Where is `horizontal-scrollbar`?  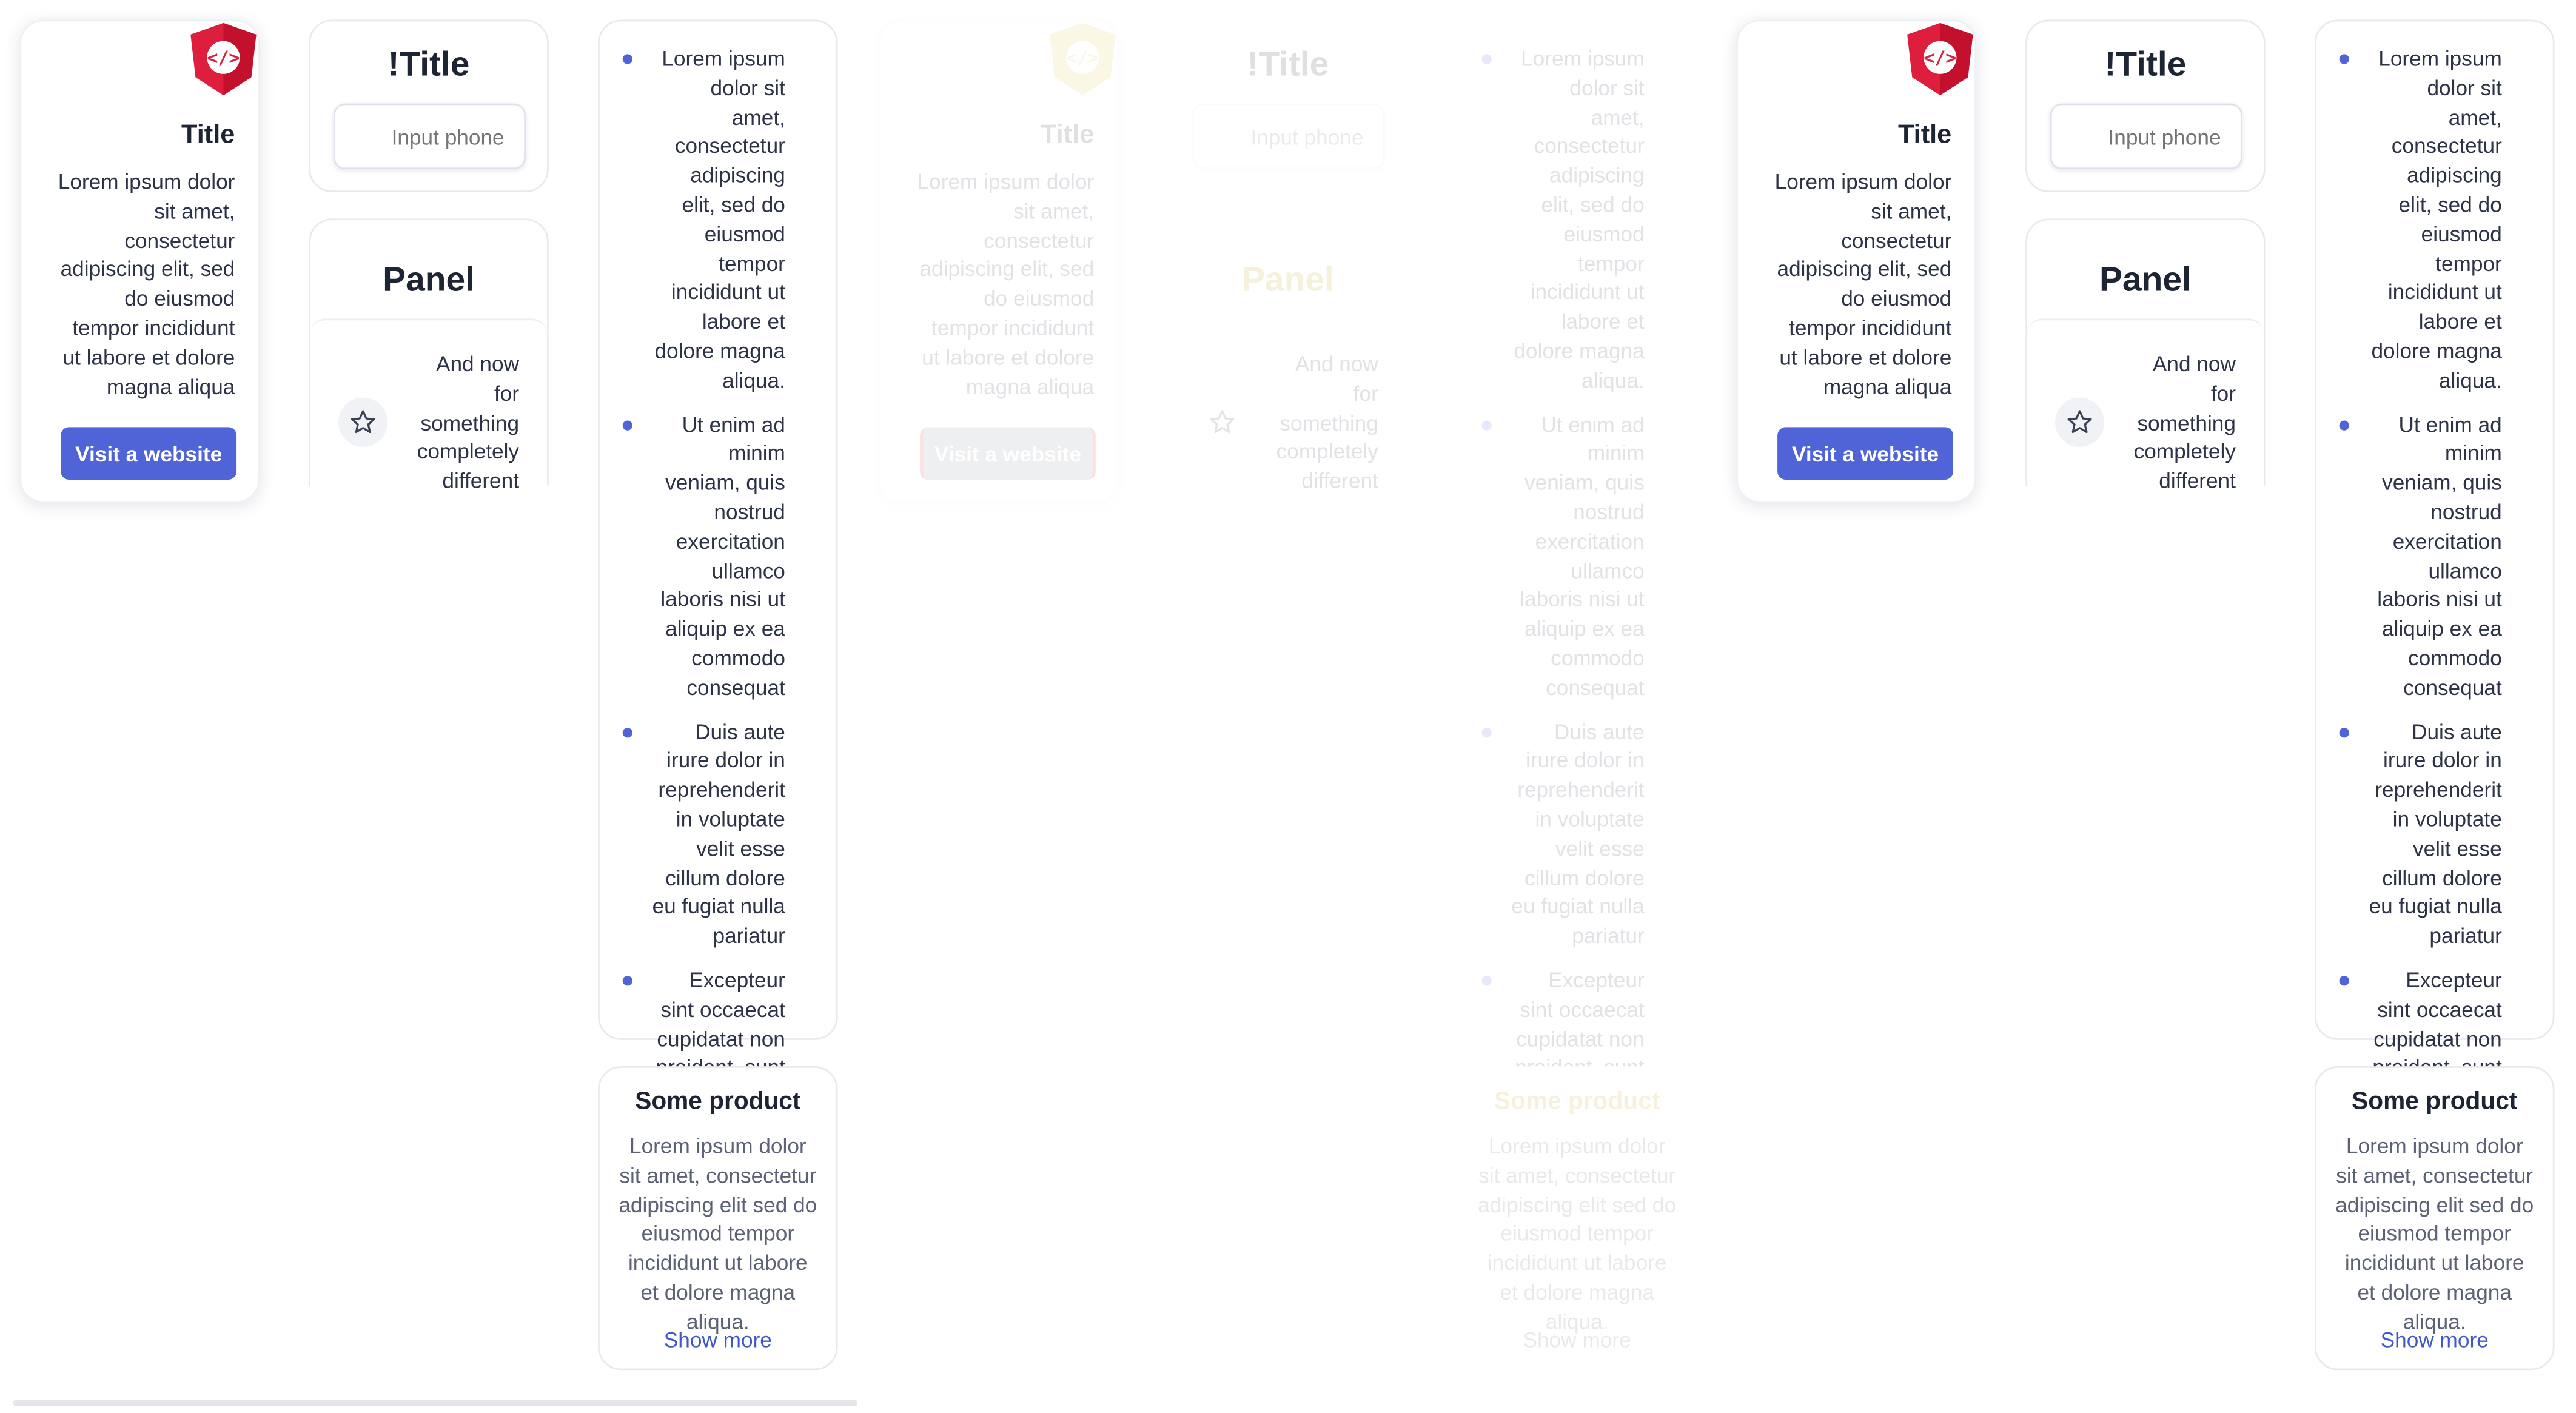
horizontal-scrollbar is located at coordinates (436, 1403).